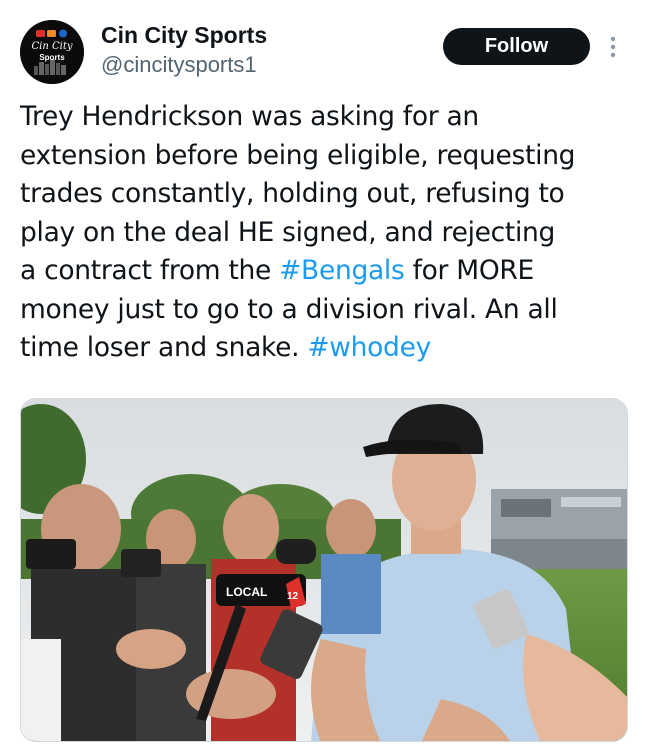 This screenshot has height=750, width=647. I want to click on display-name: Cin City Sports, so click(184, 35).